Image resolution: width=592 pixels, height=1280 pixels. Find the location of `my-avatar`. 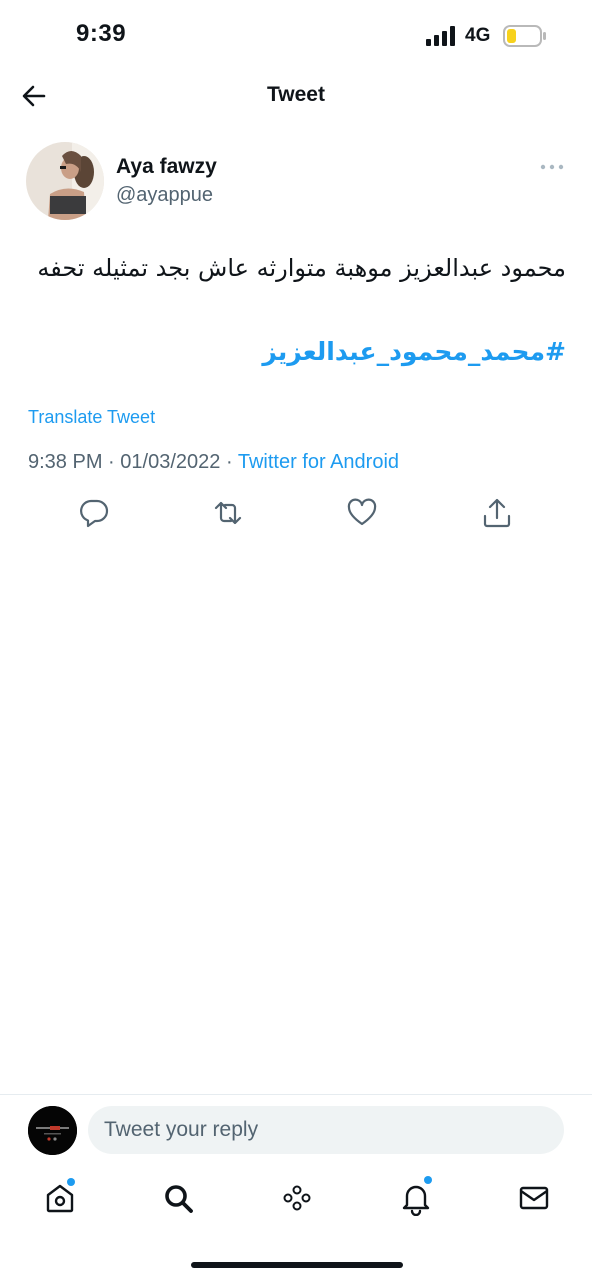

my-avatar is located at coordinates (52, 1130).